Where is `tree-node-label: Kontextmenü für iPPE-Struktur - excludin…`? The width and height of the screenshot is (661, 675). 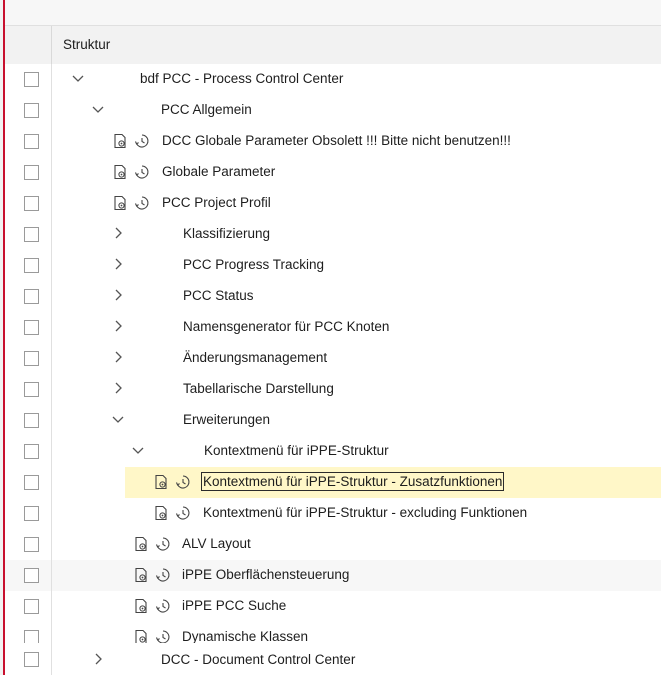 tree-node-label: Kontextmenü für iPPE-Struktur - excludin… is located at coordinates (365, 512).